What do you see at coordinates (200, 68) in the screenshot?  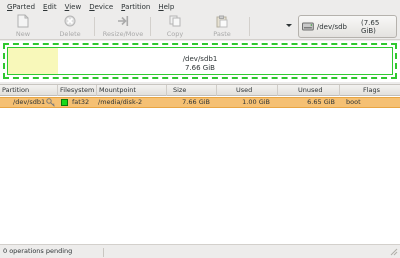 I see `graph-partition-size: 7.66 GiB` at bounding box center [200, 68].